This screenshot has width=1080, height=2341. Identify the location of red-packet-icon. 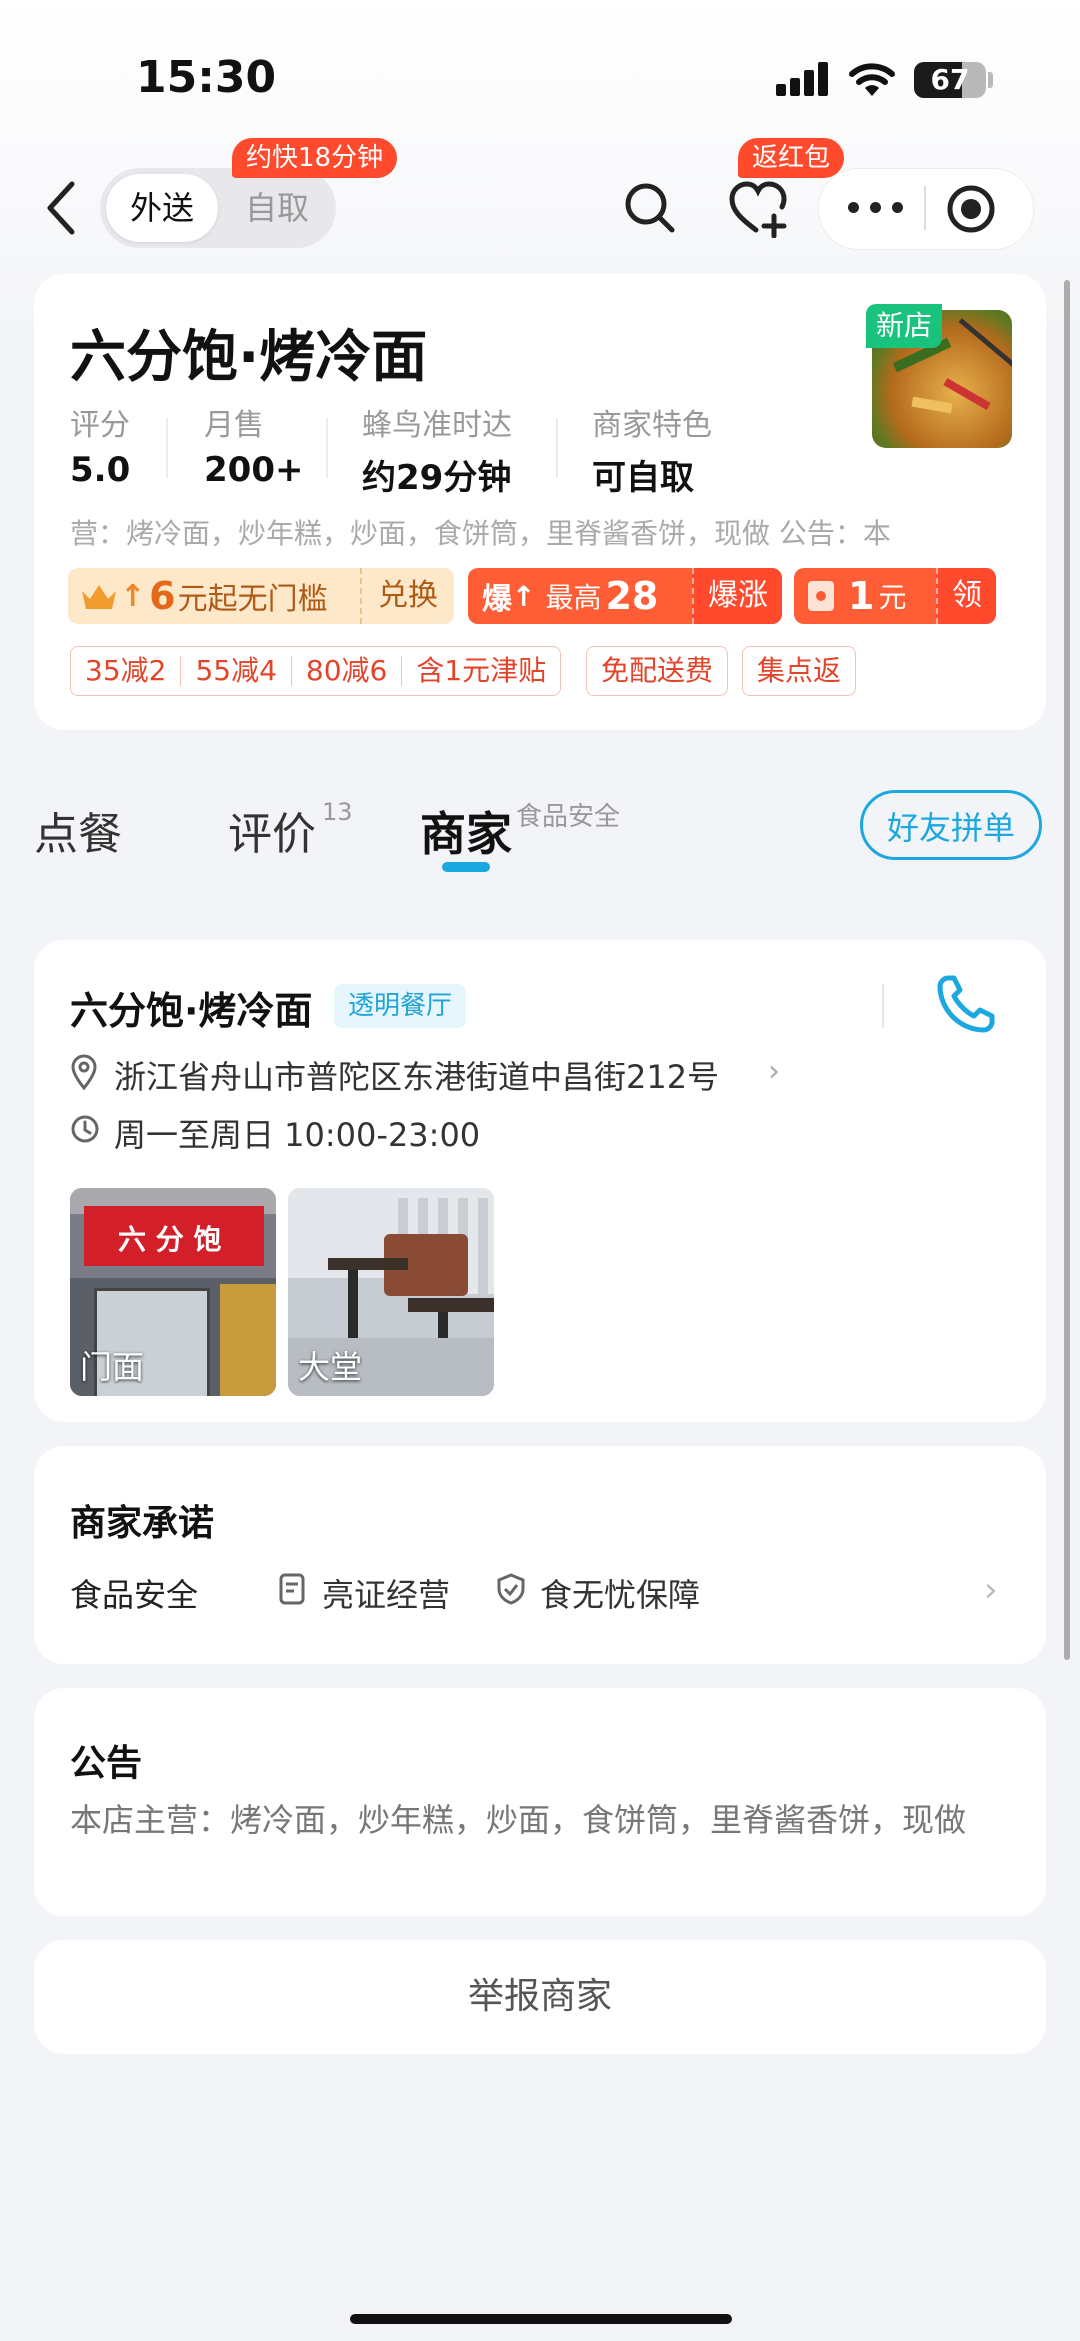
(821, 596).